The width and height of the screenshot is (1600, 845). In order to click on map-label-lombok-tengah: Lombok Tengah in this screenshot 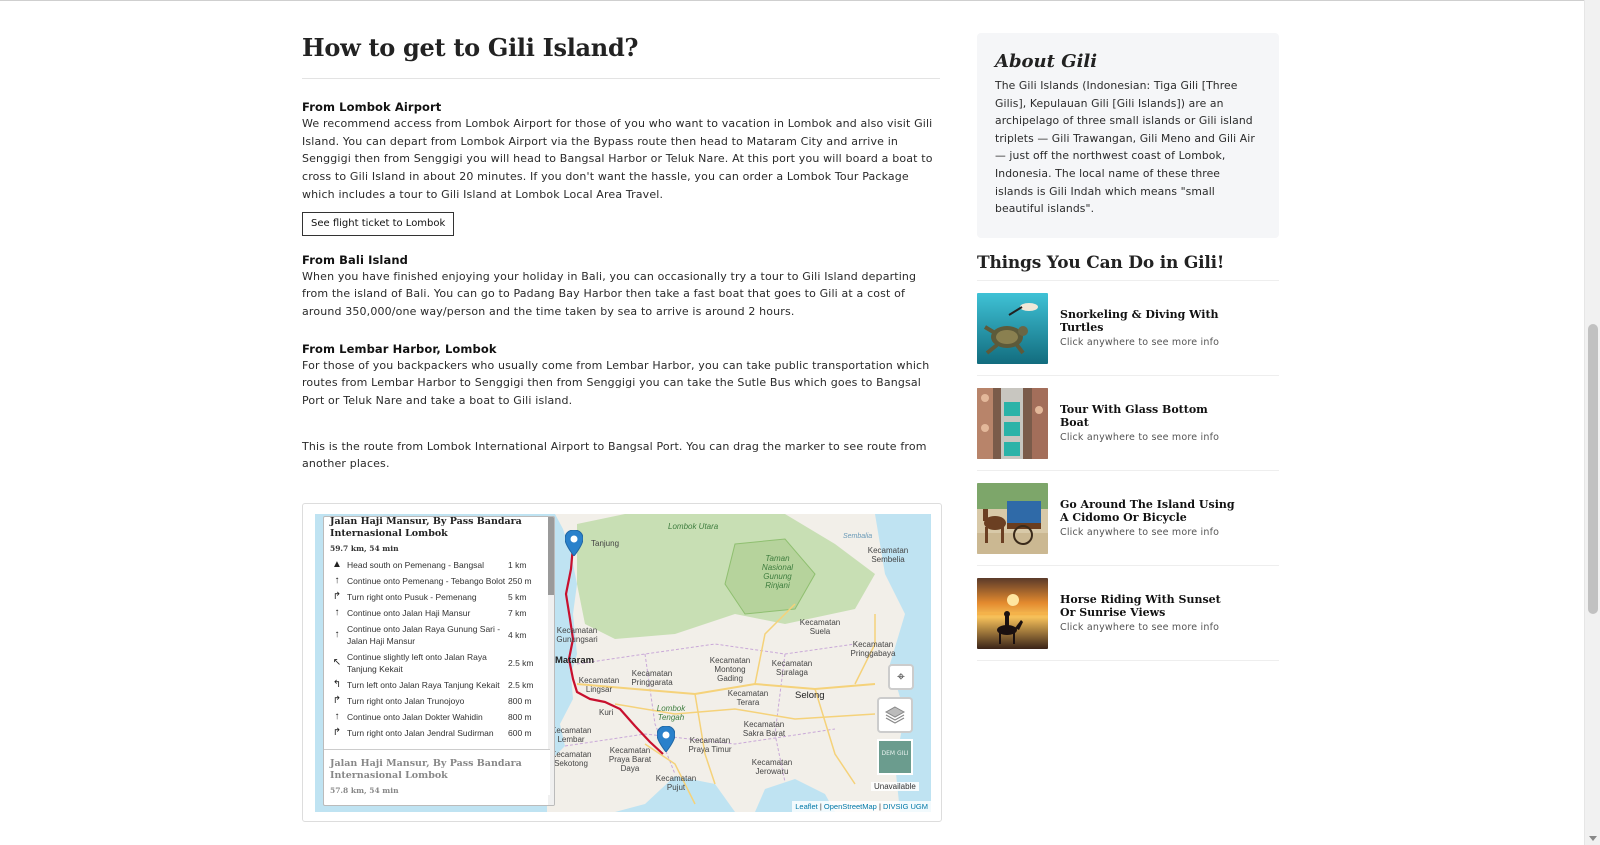, I will do `click(671, 713)`.